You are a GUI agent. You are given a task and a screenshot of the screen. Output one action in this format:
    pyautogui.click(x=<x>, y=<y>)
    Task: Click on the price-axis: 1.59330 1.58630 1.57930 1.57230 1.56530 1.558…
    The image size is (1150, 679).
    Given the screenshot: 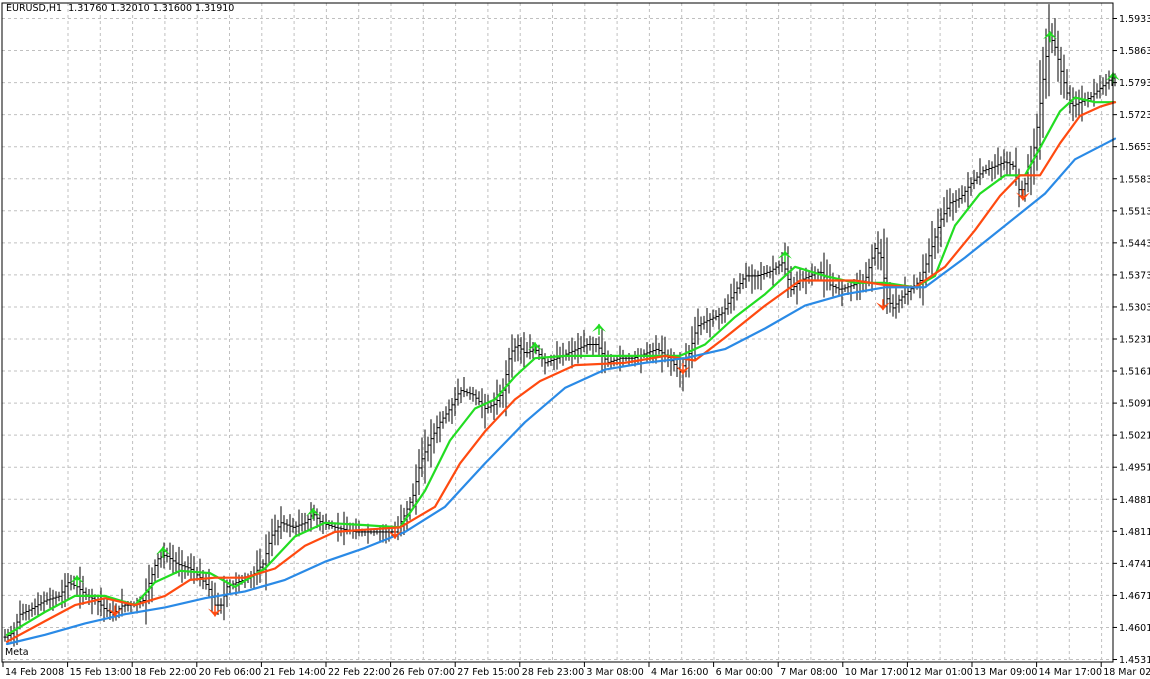 What is the action you would take?
    pyautogui.click(x=1131, y=340)
    